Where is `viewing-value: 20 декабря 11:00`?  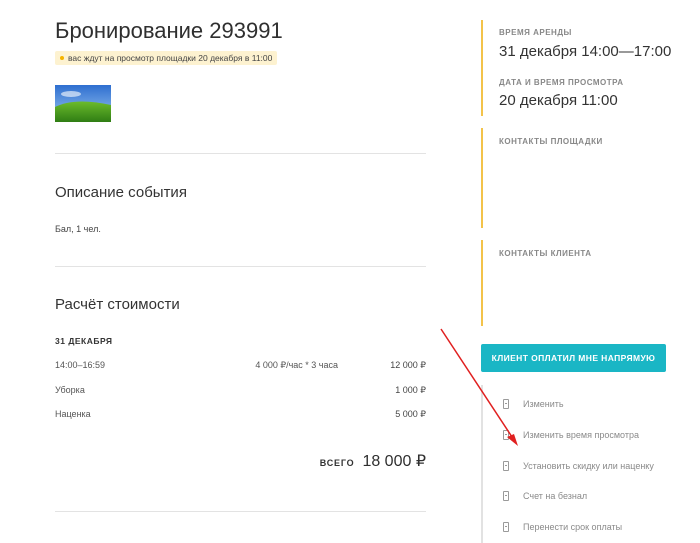
viewing-value: 20 декабря 11:00 is located at coordinates (558, 100).